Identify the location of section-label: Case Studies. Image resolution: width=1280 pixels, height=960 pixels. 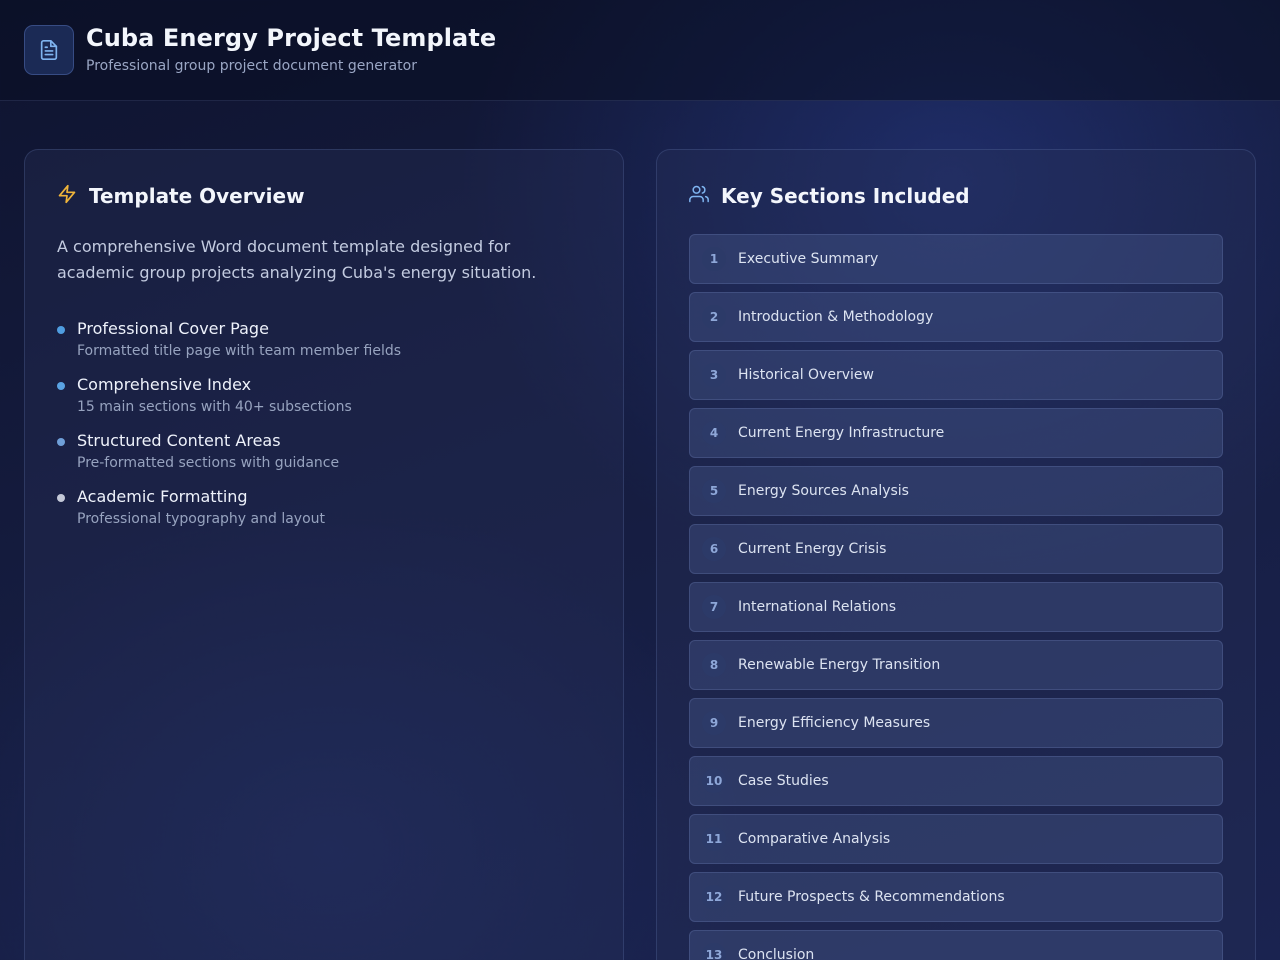
(783, 781).